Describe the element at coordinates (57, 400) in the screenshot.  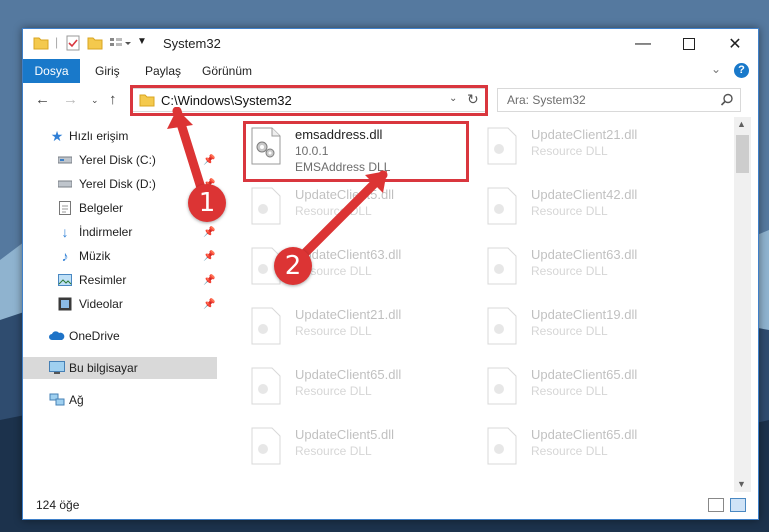
I see `network-icon` at that location.